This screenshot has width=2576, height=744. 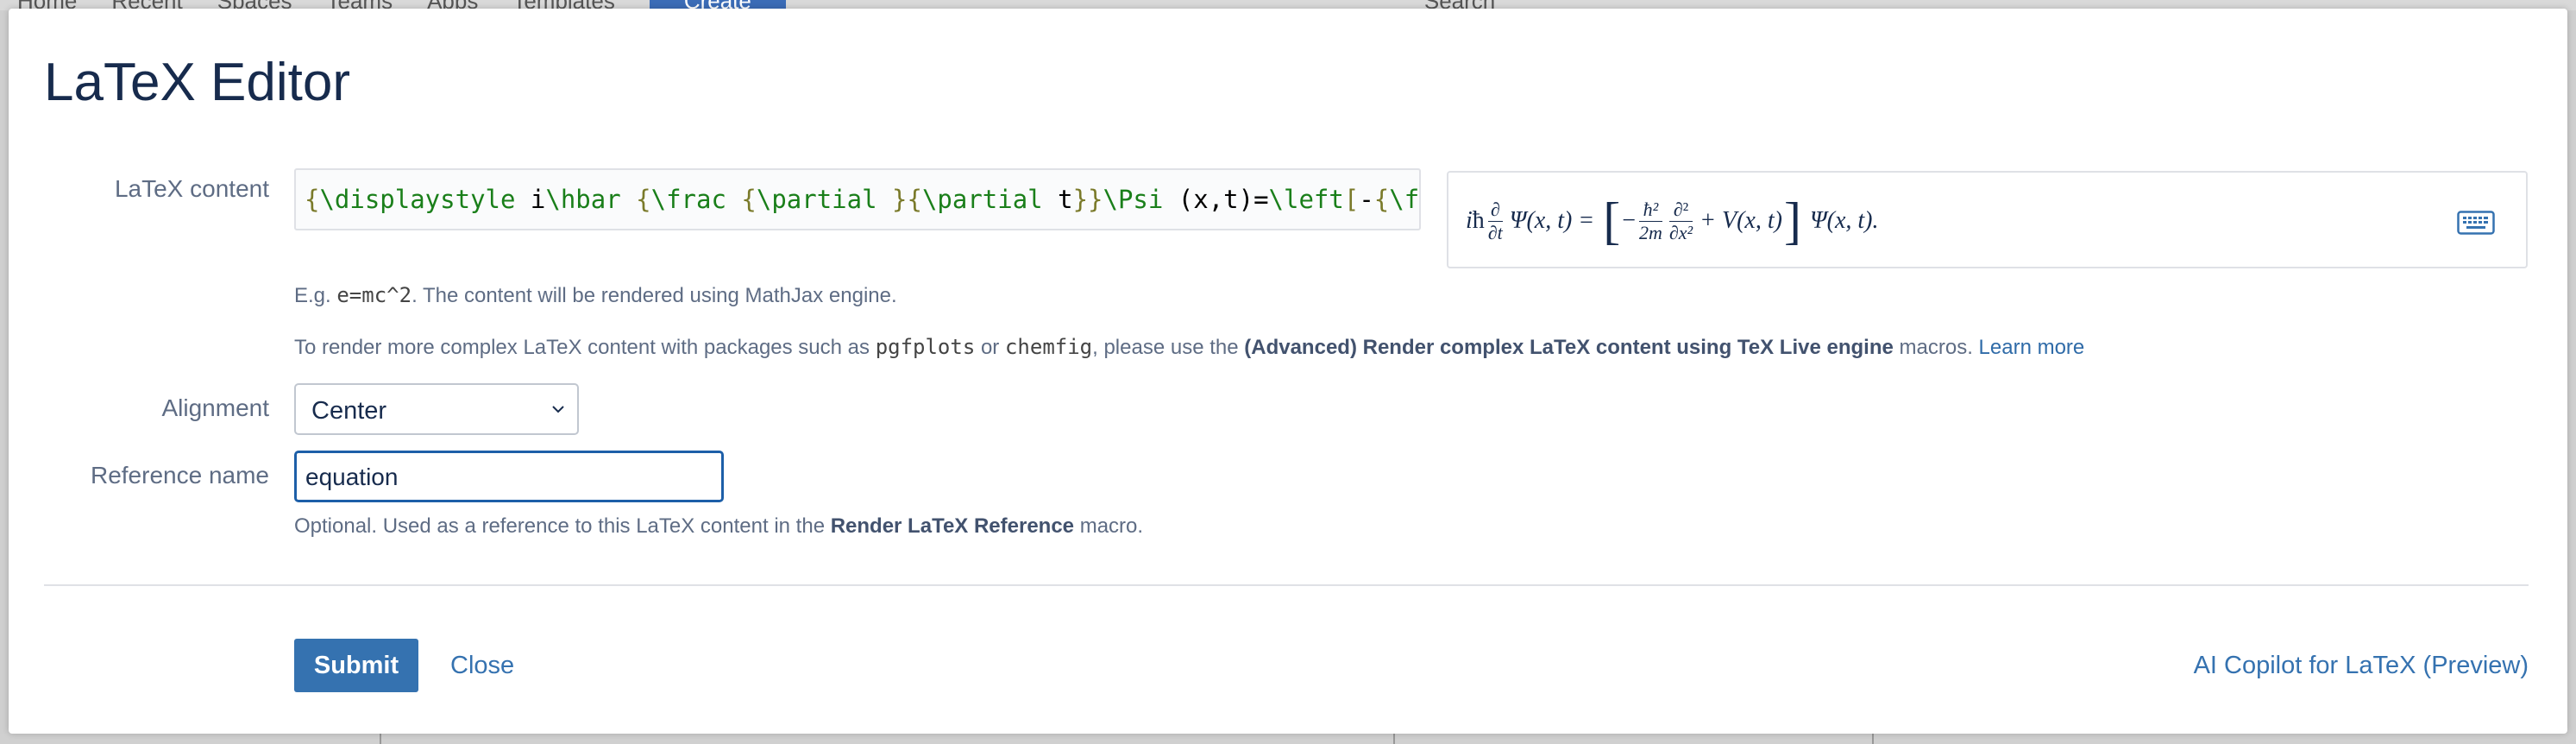 What do you see at coordinates (1680, 232) in the screenshot?
I see `preview-dx2: ∂x²` at bounding box center [1680, 232].